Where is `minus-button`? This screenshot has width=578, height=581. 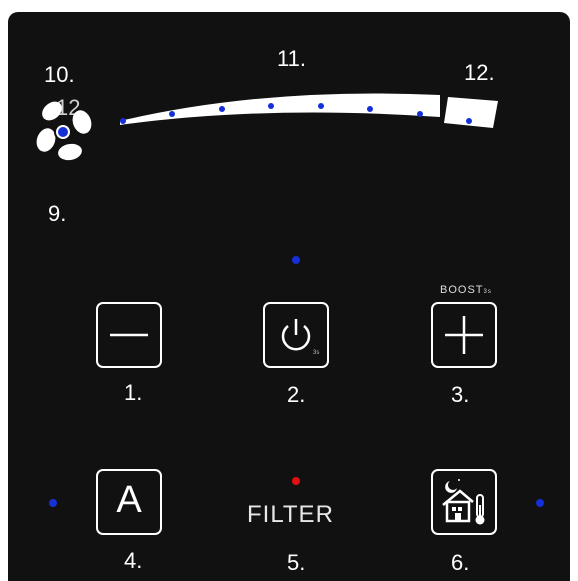
minus-button is located at coordinates (129, 335).